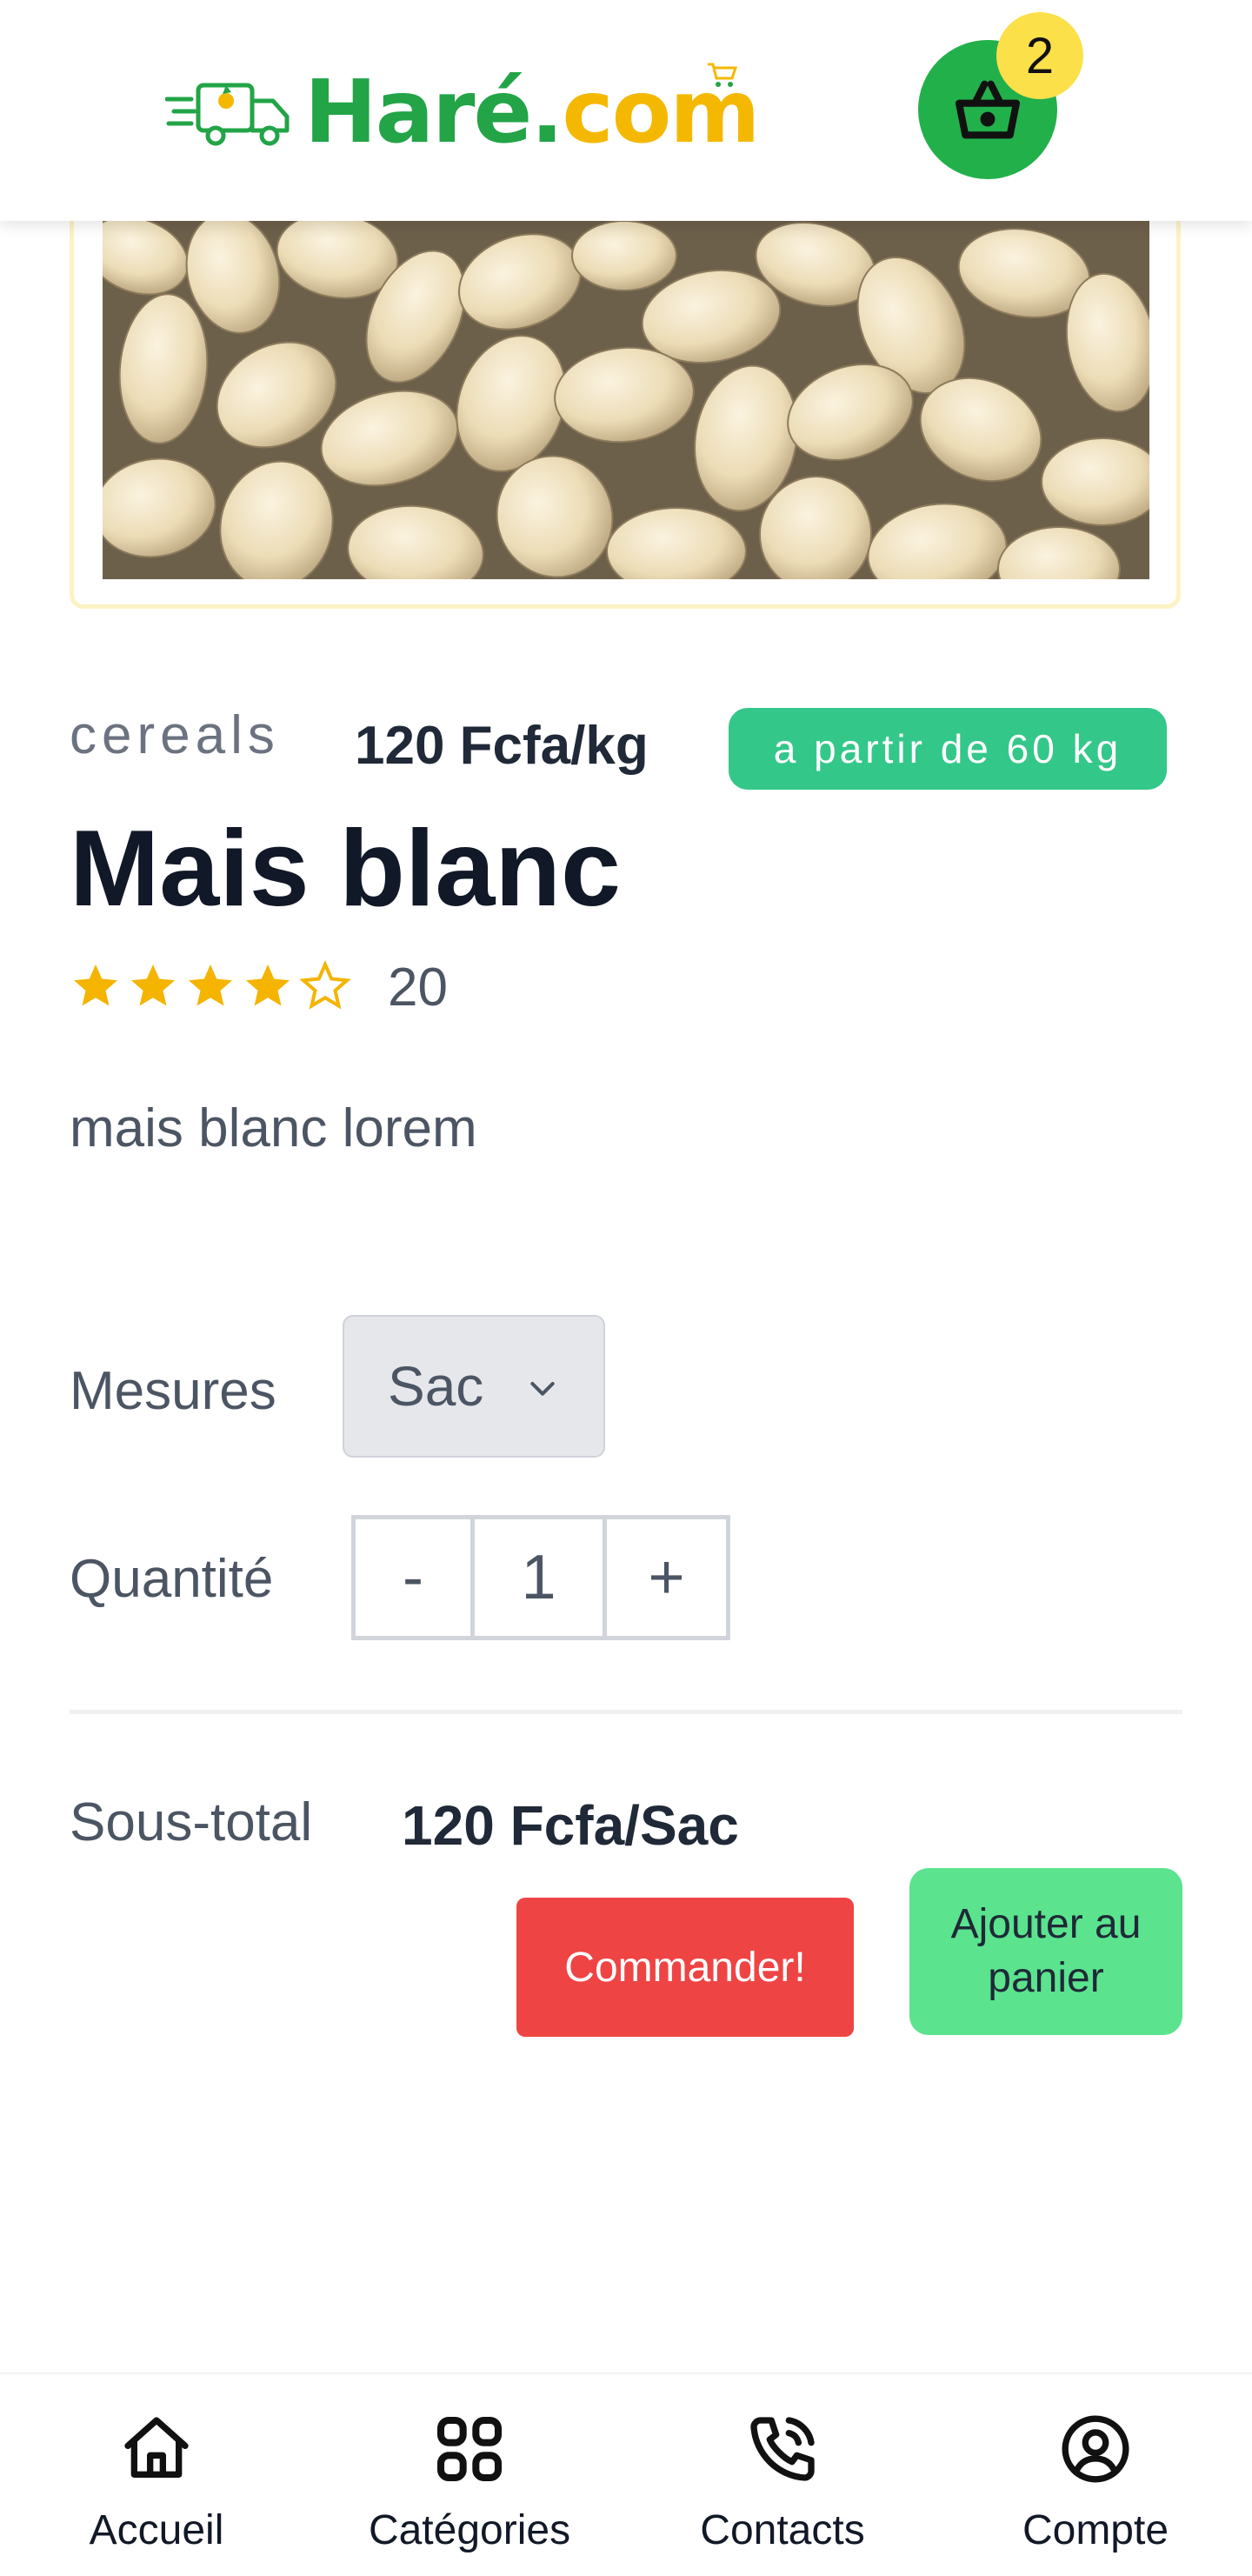 The height and width of the screenshot is (2576, 1252). I want to click on measures-label: Mesures, so click(173, 1391).